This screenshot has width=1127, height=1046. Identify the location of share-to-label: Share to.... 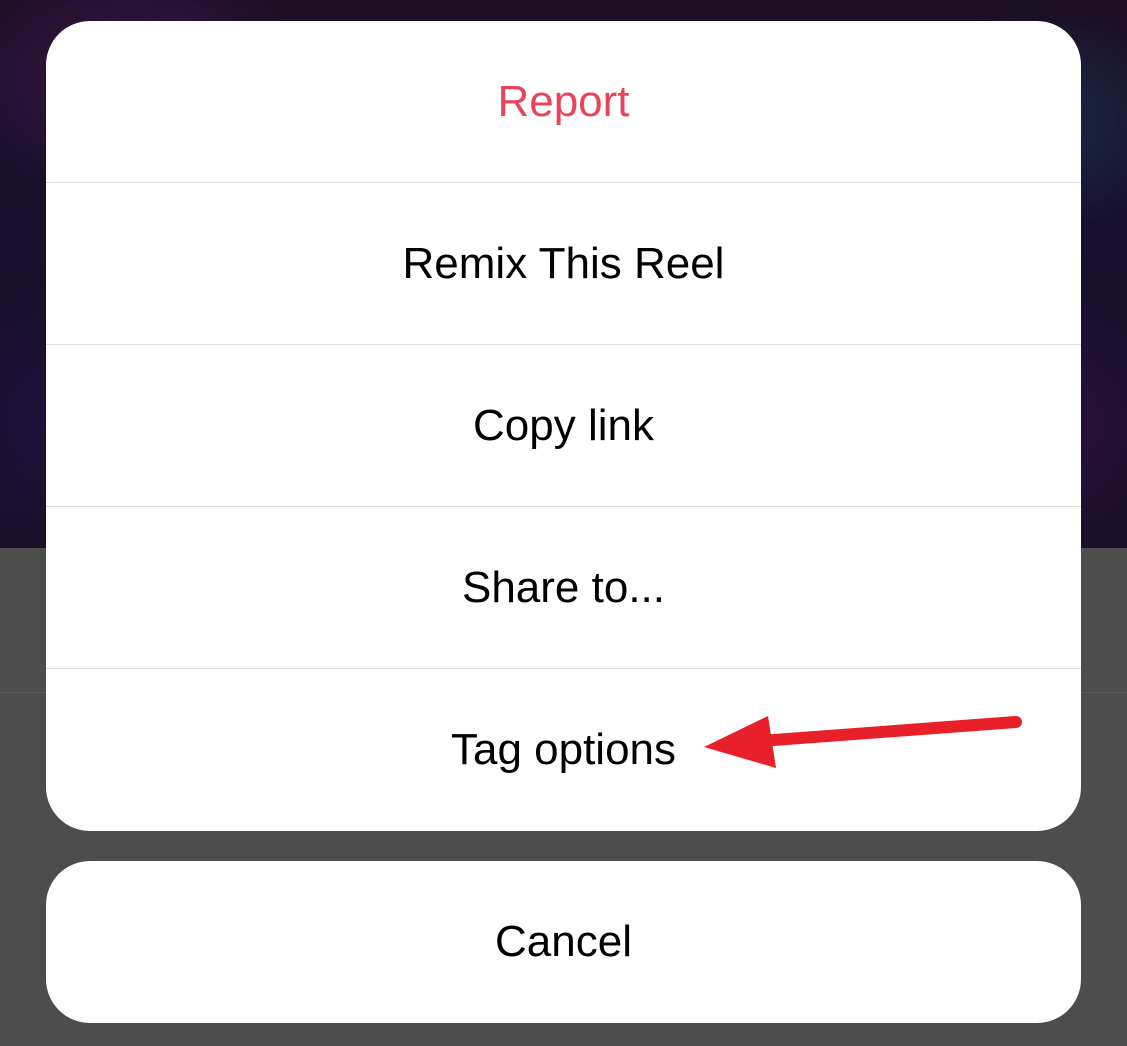
(563, 587).